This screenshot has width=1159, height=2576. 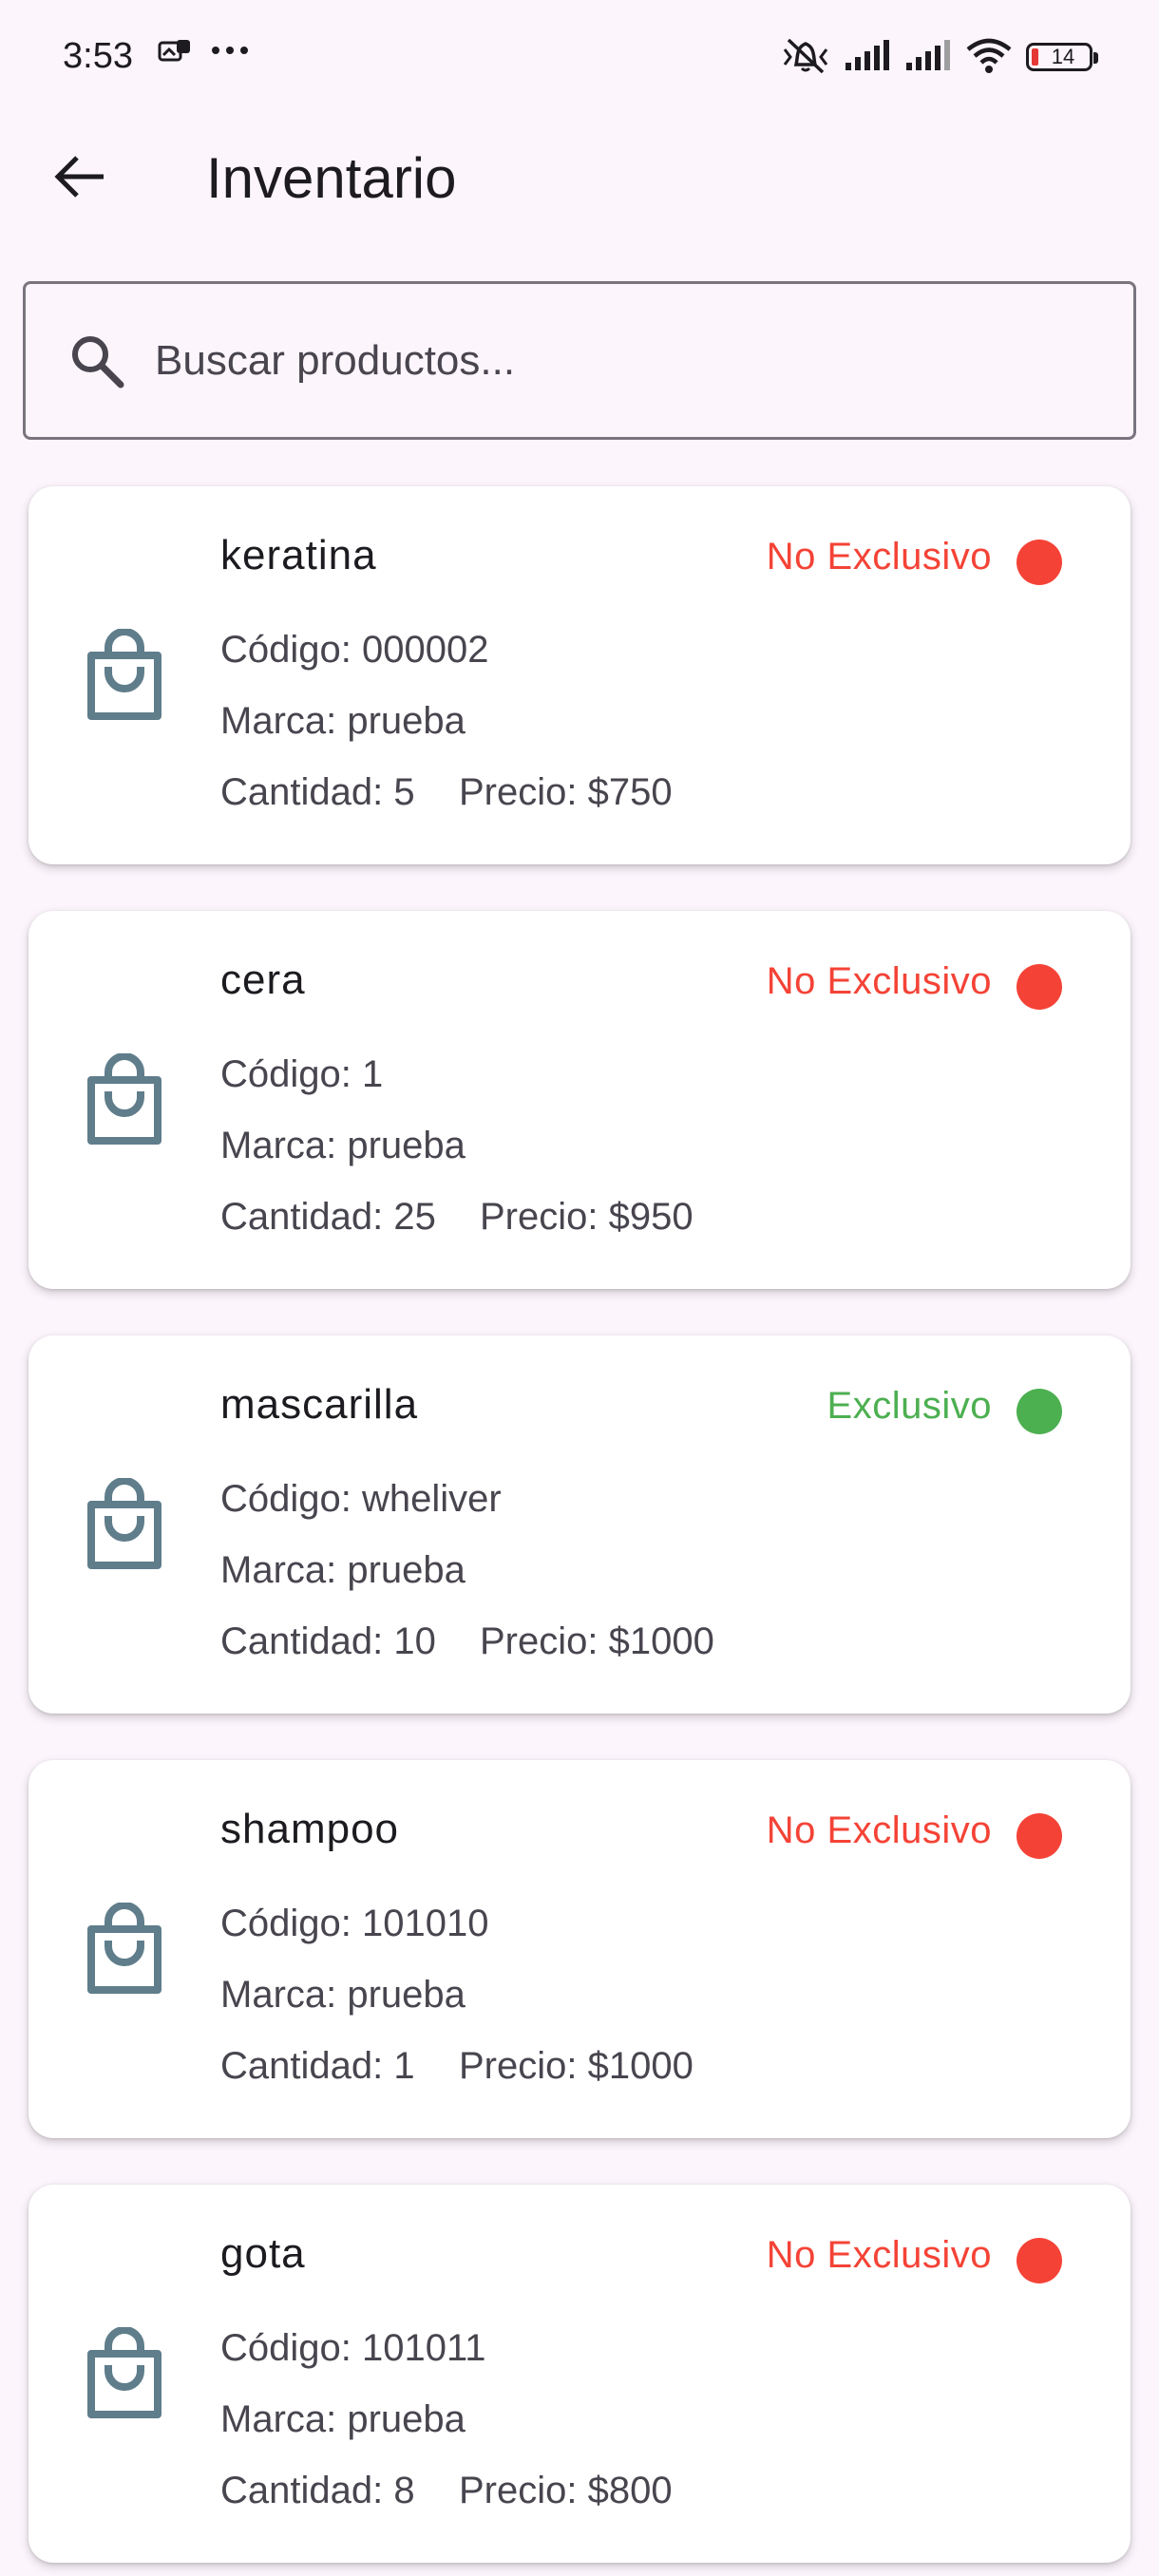 What do you see at coordinates (909, 1406) in the screenshot?
I see `exclusivity-label: Exclusivo` at bounding box center [909, 1406].